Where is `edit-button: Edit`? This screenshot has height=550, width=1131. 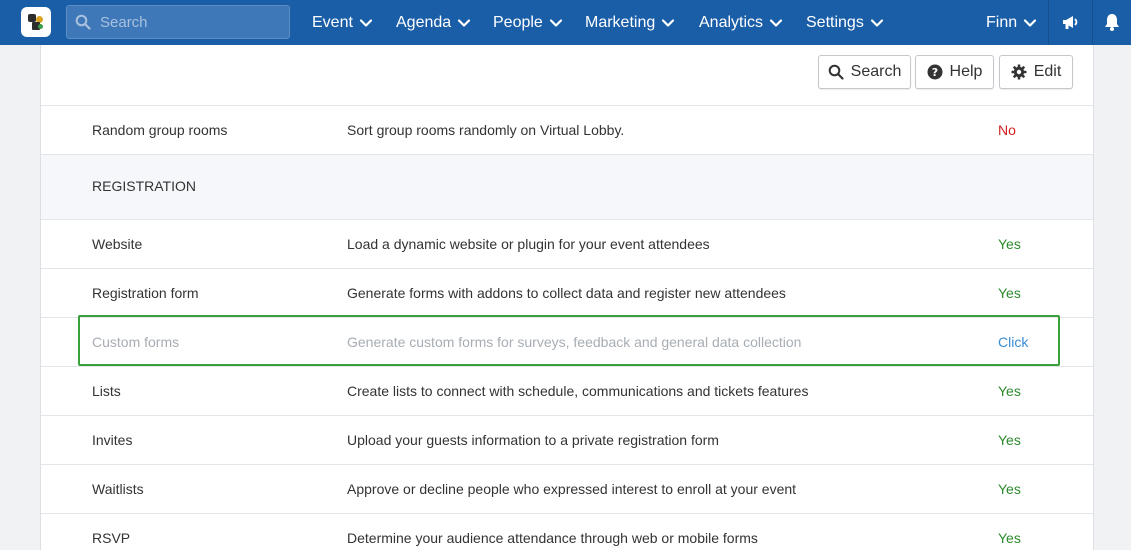 edit-button: Edit is located at coordinates (1036, 72).